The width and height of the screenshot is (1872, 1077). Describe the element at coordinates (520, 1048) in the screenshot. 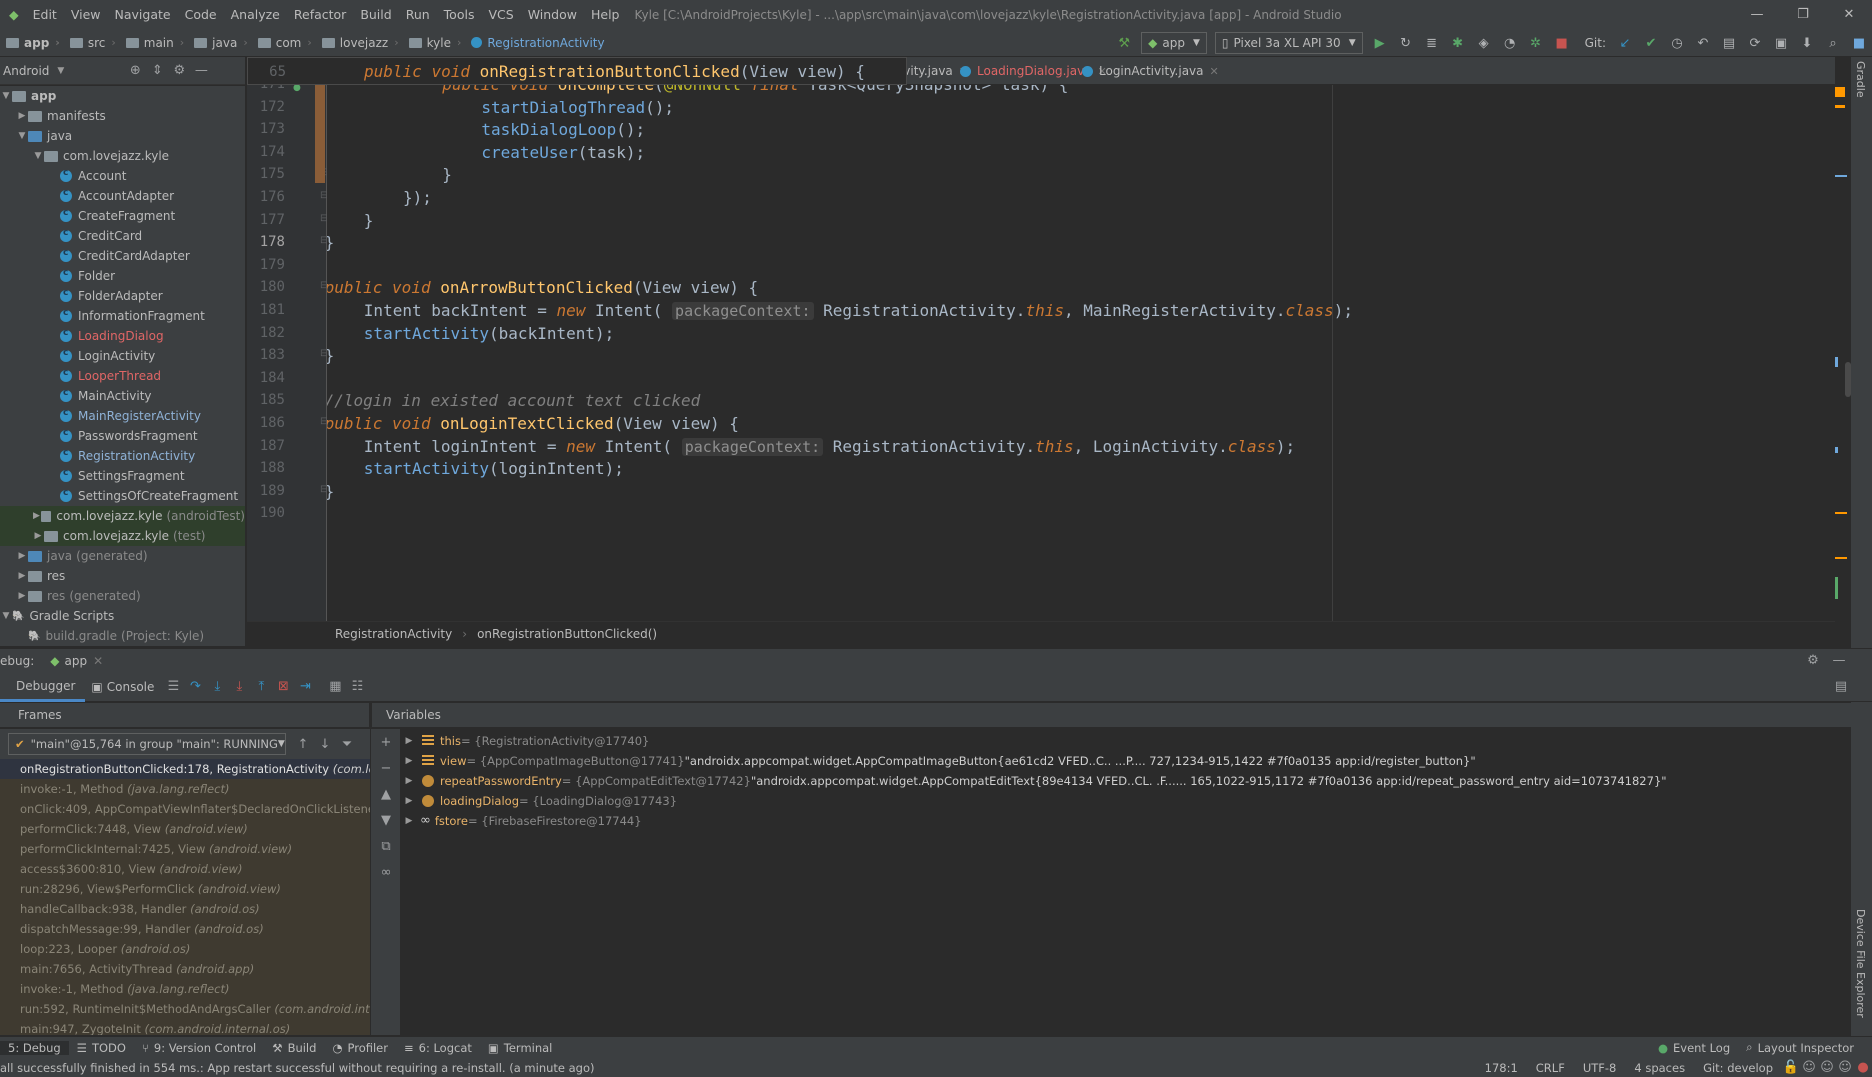

I see `tool-tab-terminal: ▣ Terminal` at that location.